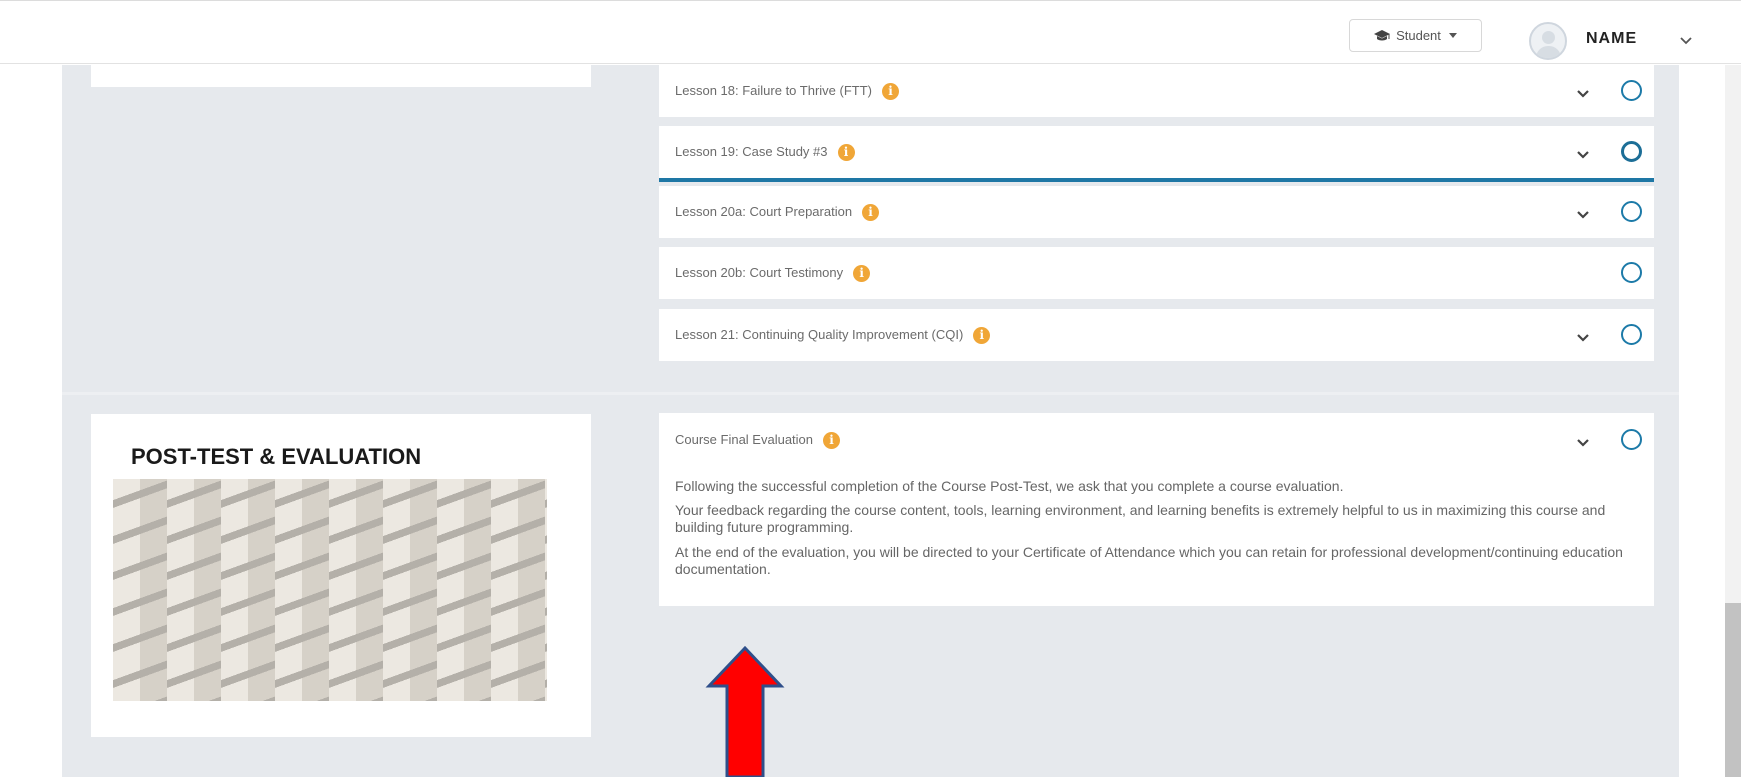 Image resolution: width=1741 pixels, height=777 pixels. What do you see at coordinates (330, 590) in the screenshot?
I see `module-image` at bounding box center [330, 590].